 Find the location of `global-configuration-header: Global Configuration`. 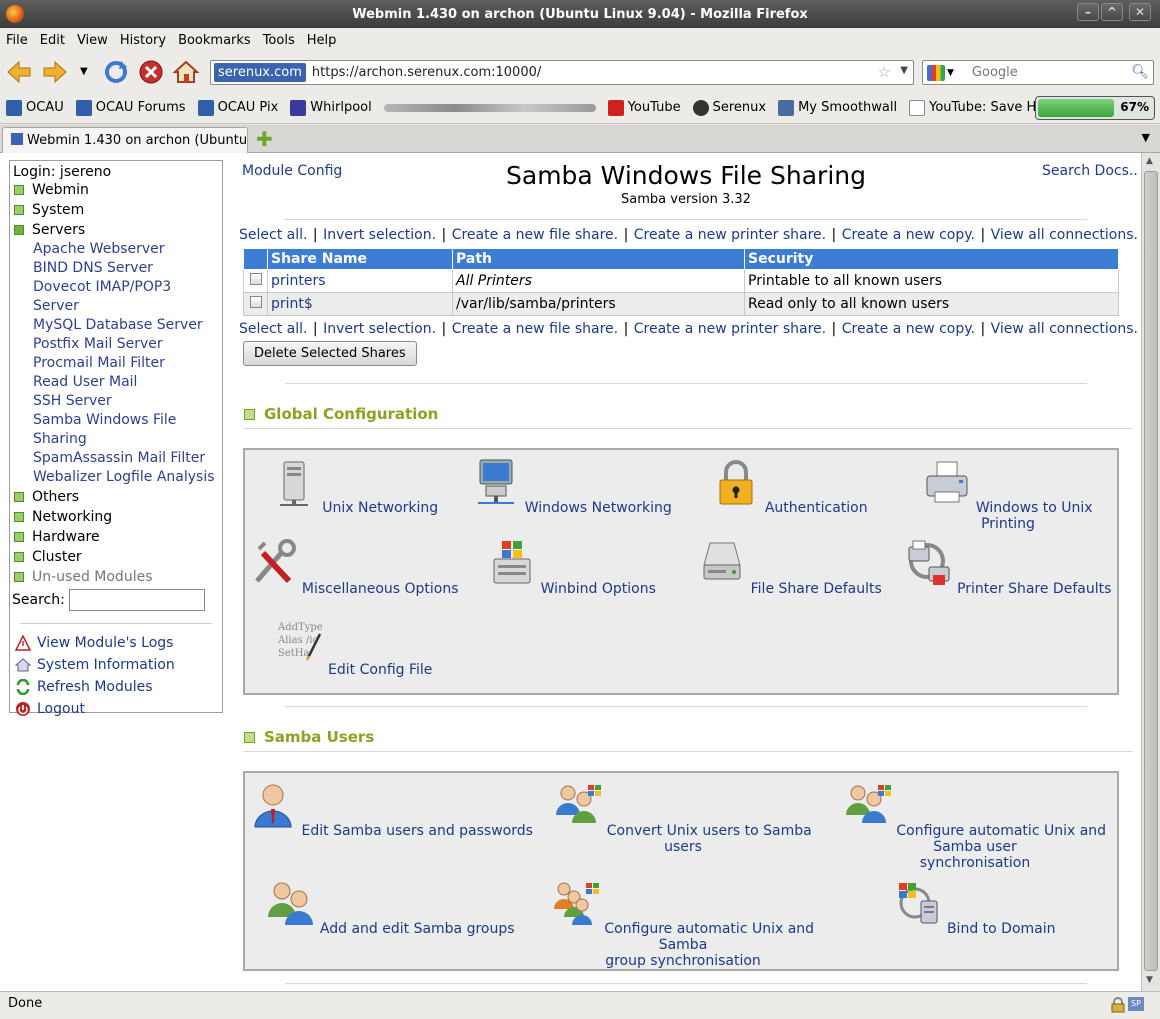

global-configuration-header: Global Configuration is located at coordinates (341, 414).